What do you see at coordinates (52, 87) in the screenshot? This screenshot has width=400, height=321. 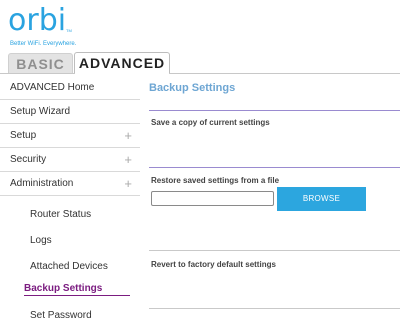 I see `sidebar-item-label: ADVANCED Home` at bounding box center [52, 87].